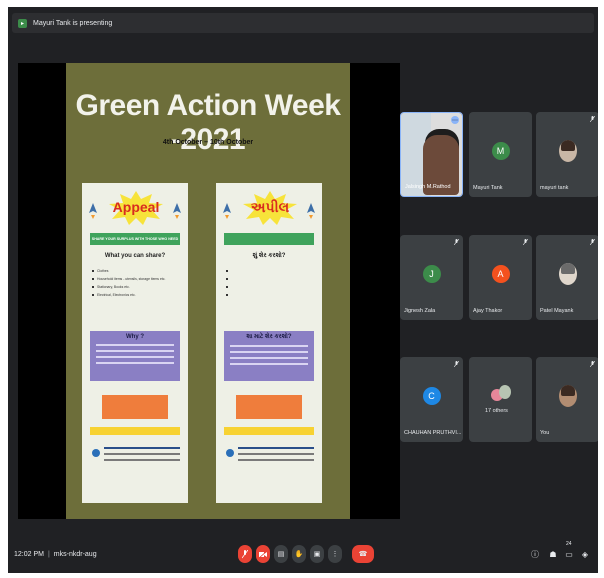 This screenshot has width=604, height=578. Describe the element at coordinates (22, 23) in the screenshot. I see `presentation-icon: ▸` at that location.